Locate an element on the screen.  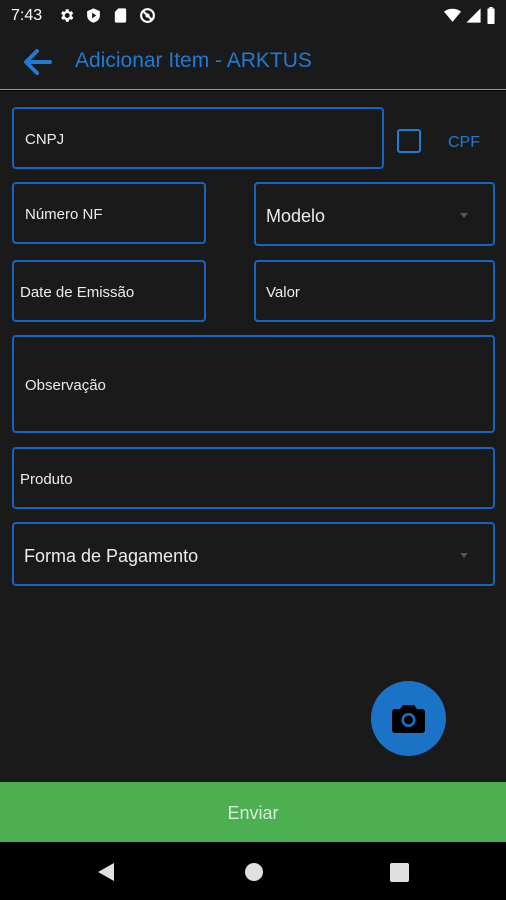
enviar-button: Enviar is located at coordinates (253, 812).